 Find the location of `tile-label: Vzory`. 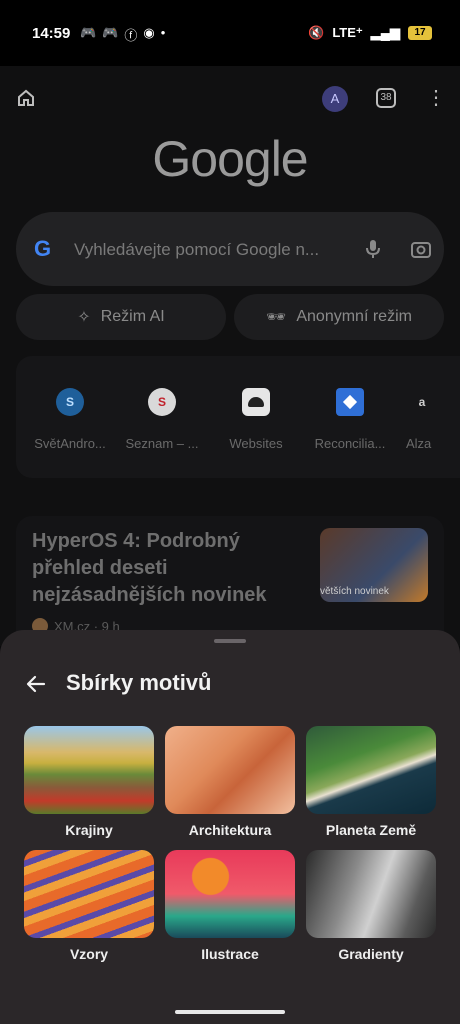

tile-label: Vzory is located at coordinates (89, 954).